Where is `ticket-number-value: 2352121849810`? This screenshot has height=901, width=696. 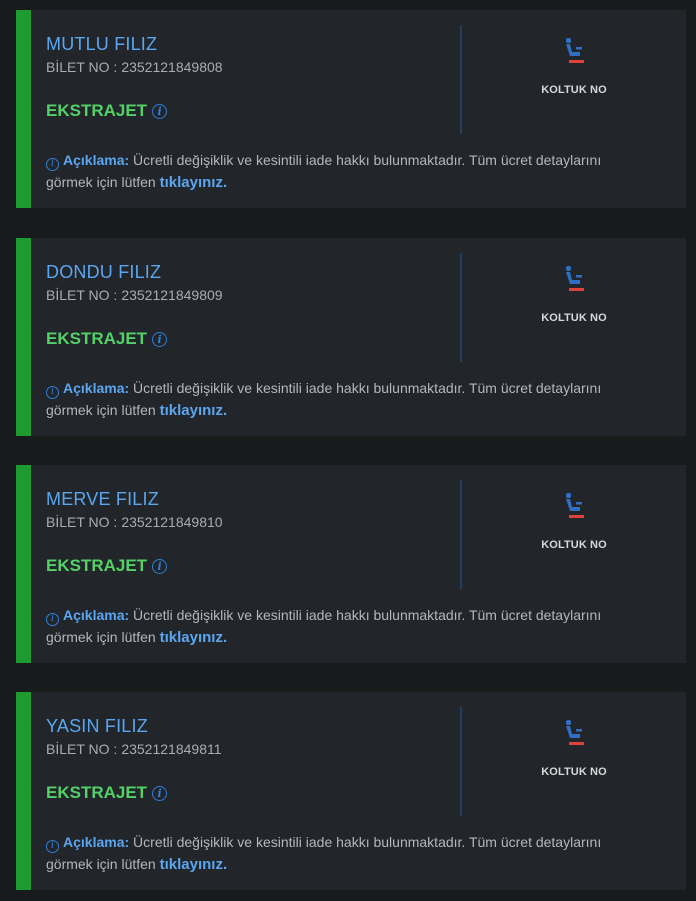 ticket-number-value: 2352121849810 is located at coordinates (172, 522).